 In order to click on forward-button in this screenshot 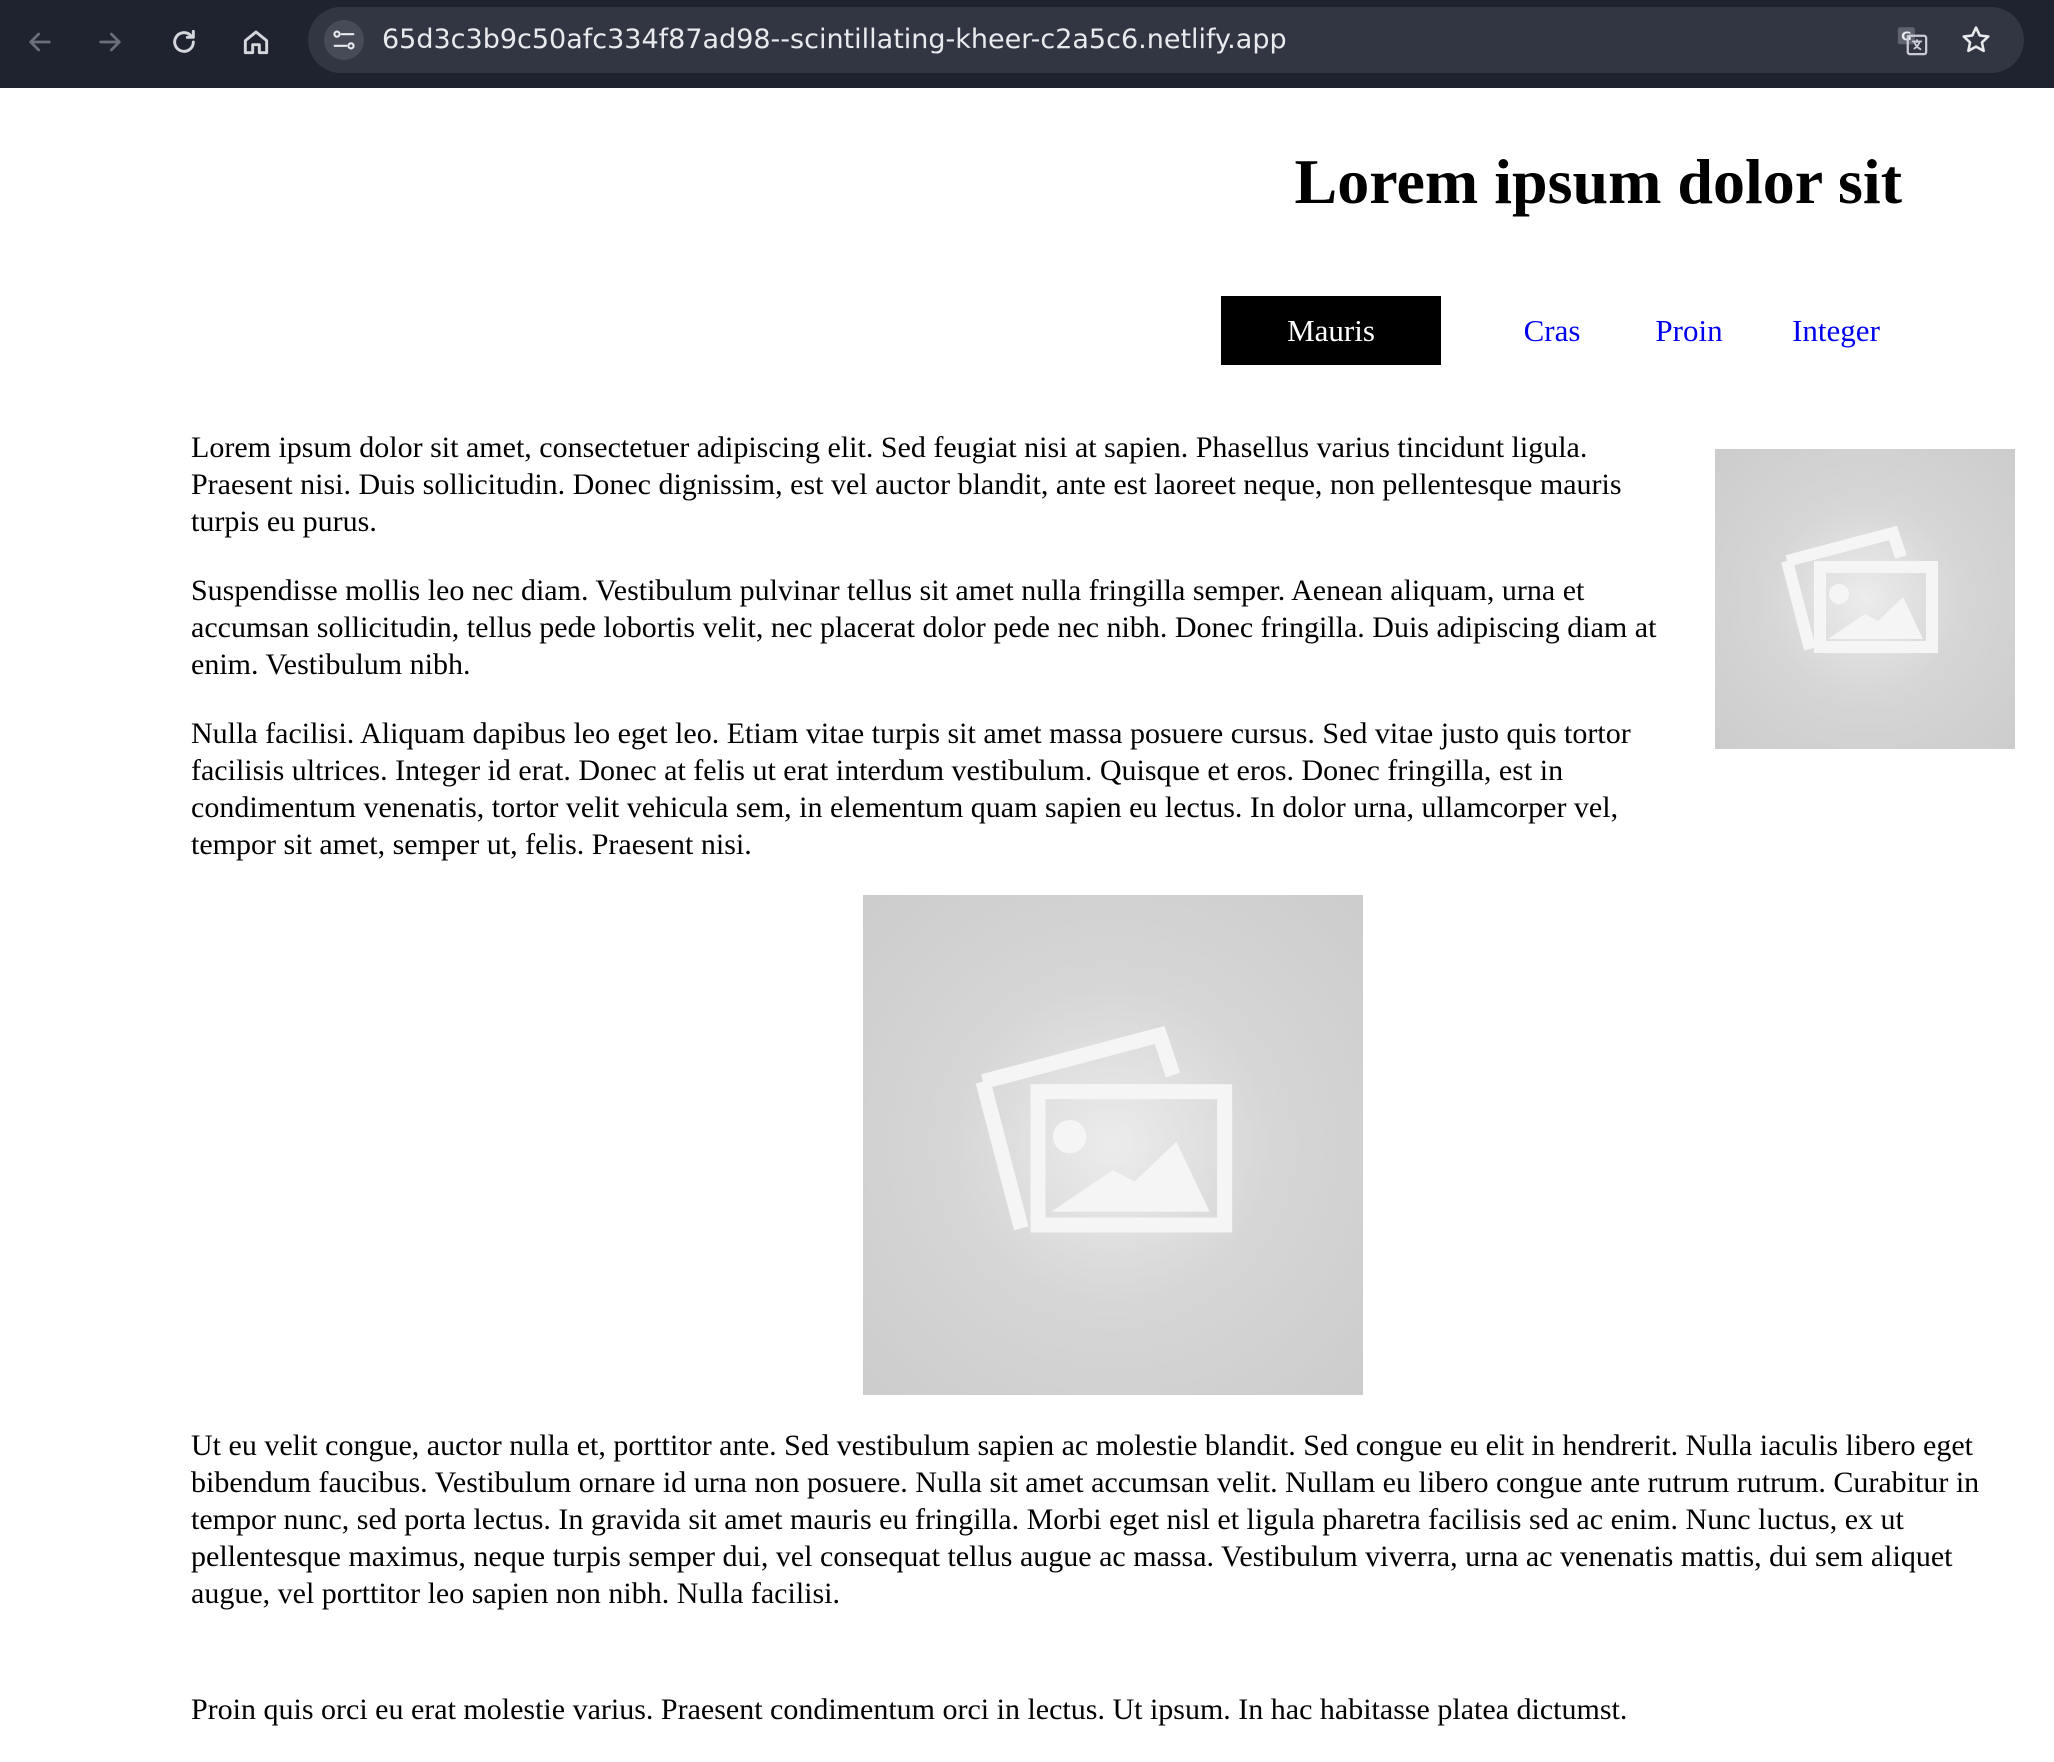, I will do `click(110, 42)`.